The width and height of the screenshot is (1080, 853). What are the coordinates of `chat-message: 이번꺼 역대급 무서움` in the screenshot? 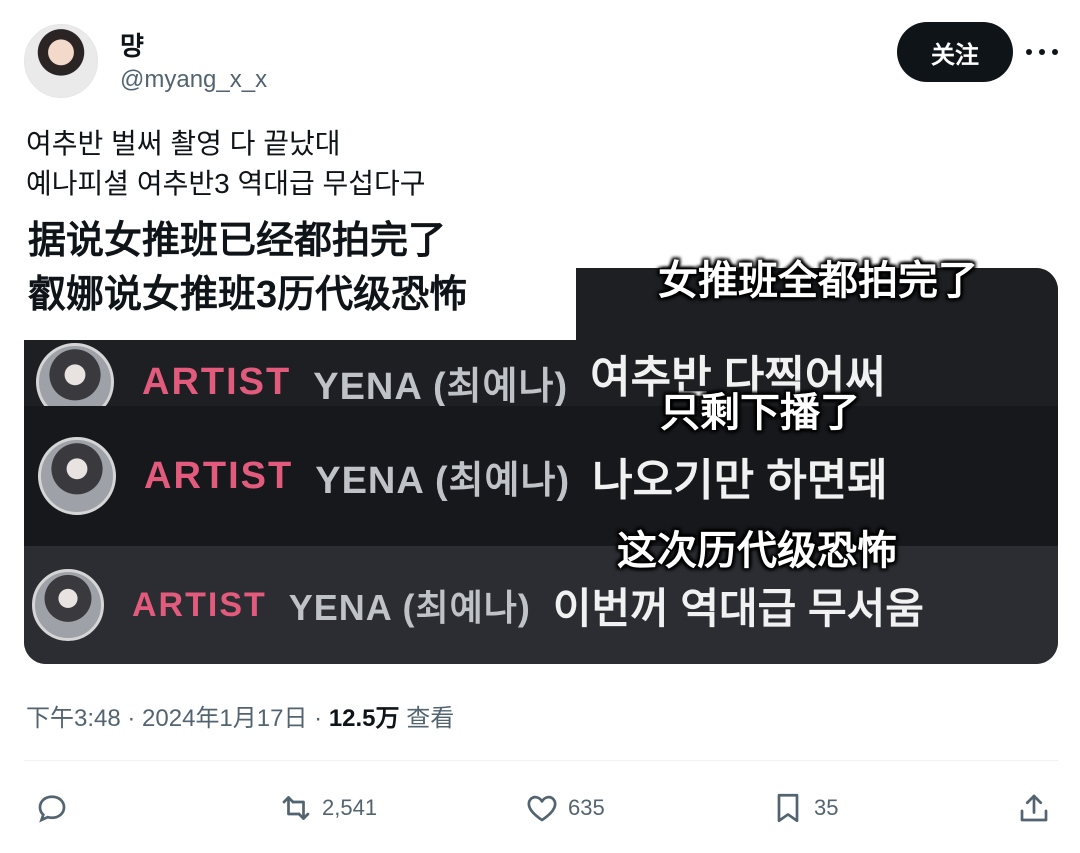 It's located at (738, 608).